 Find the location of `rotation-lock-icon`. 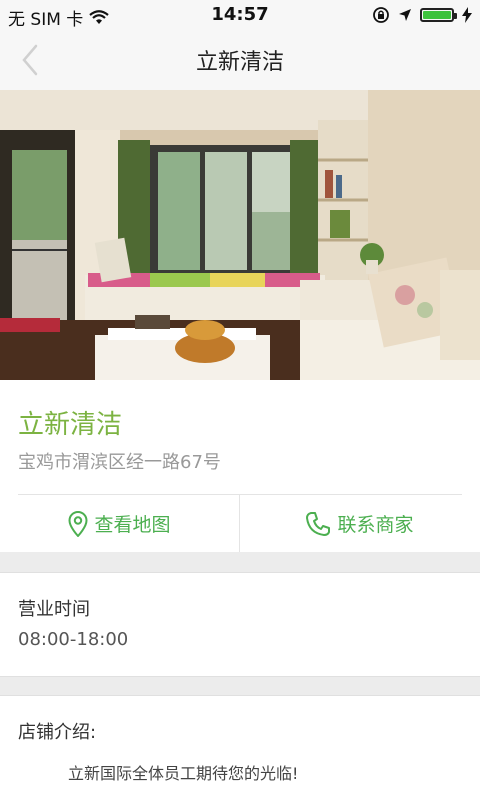

rotation-lock-icon is located at coordinates (381, 15).